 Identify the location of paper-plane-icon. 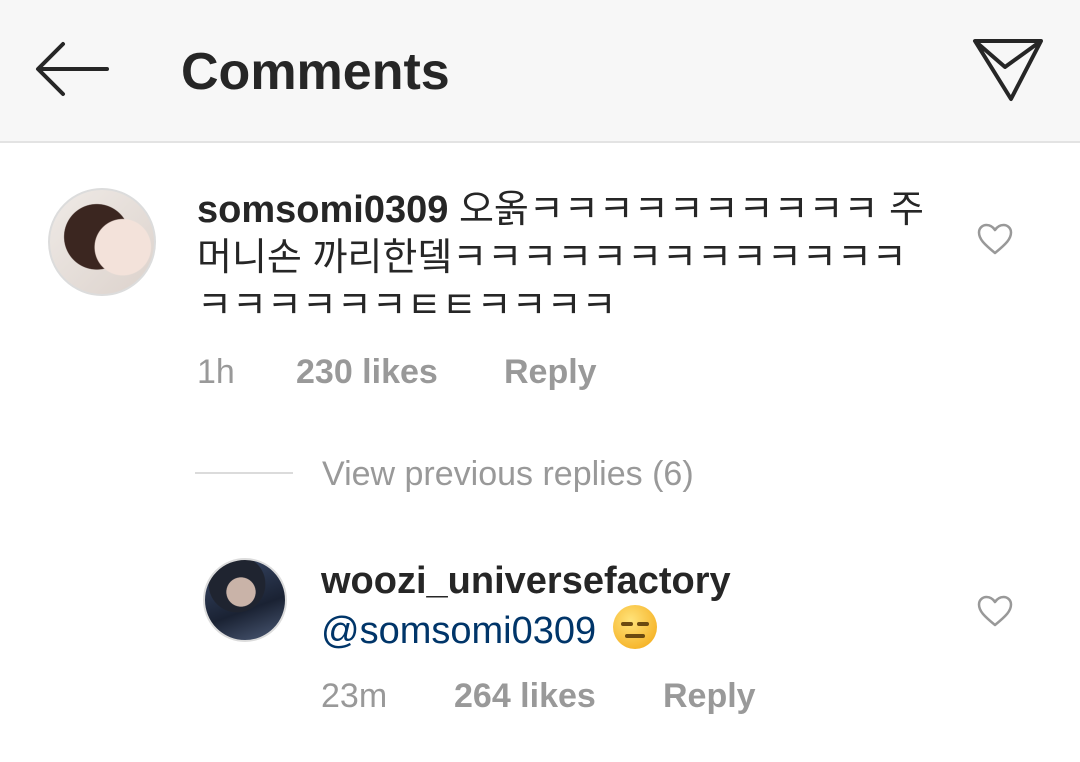
(1008, 70).